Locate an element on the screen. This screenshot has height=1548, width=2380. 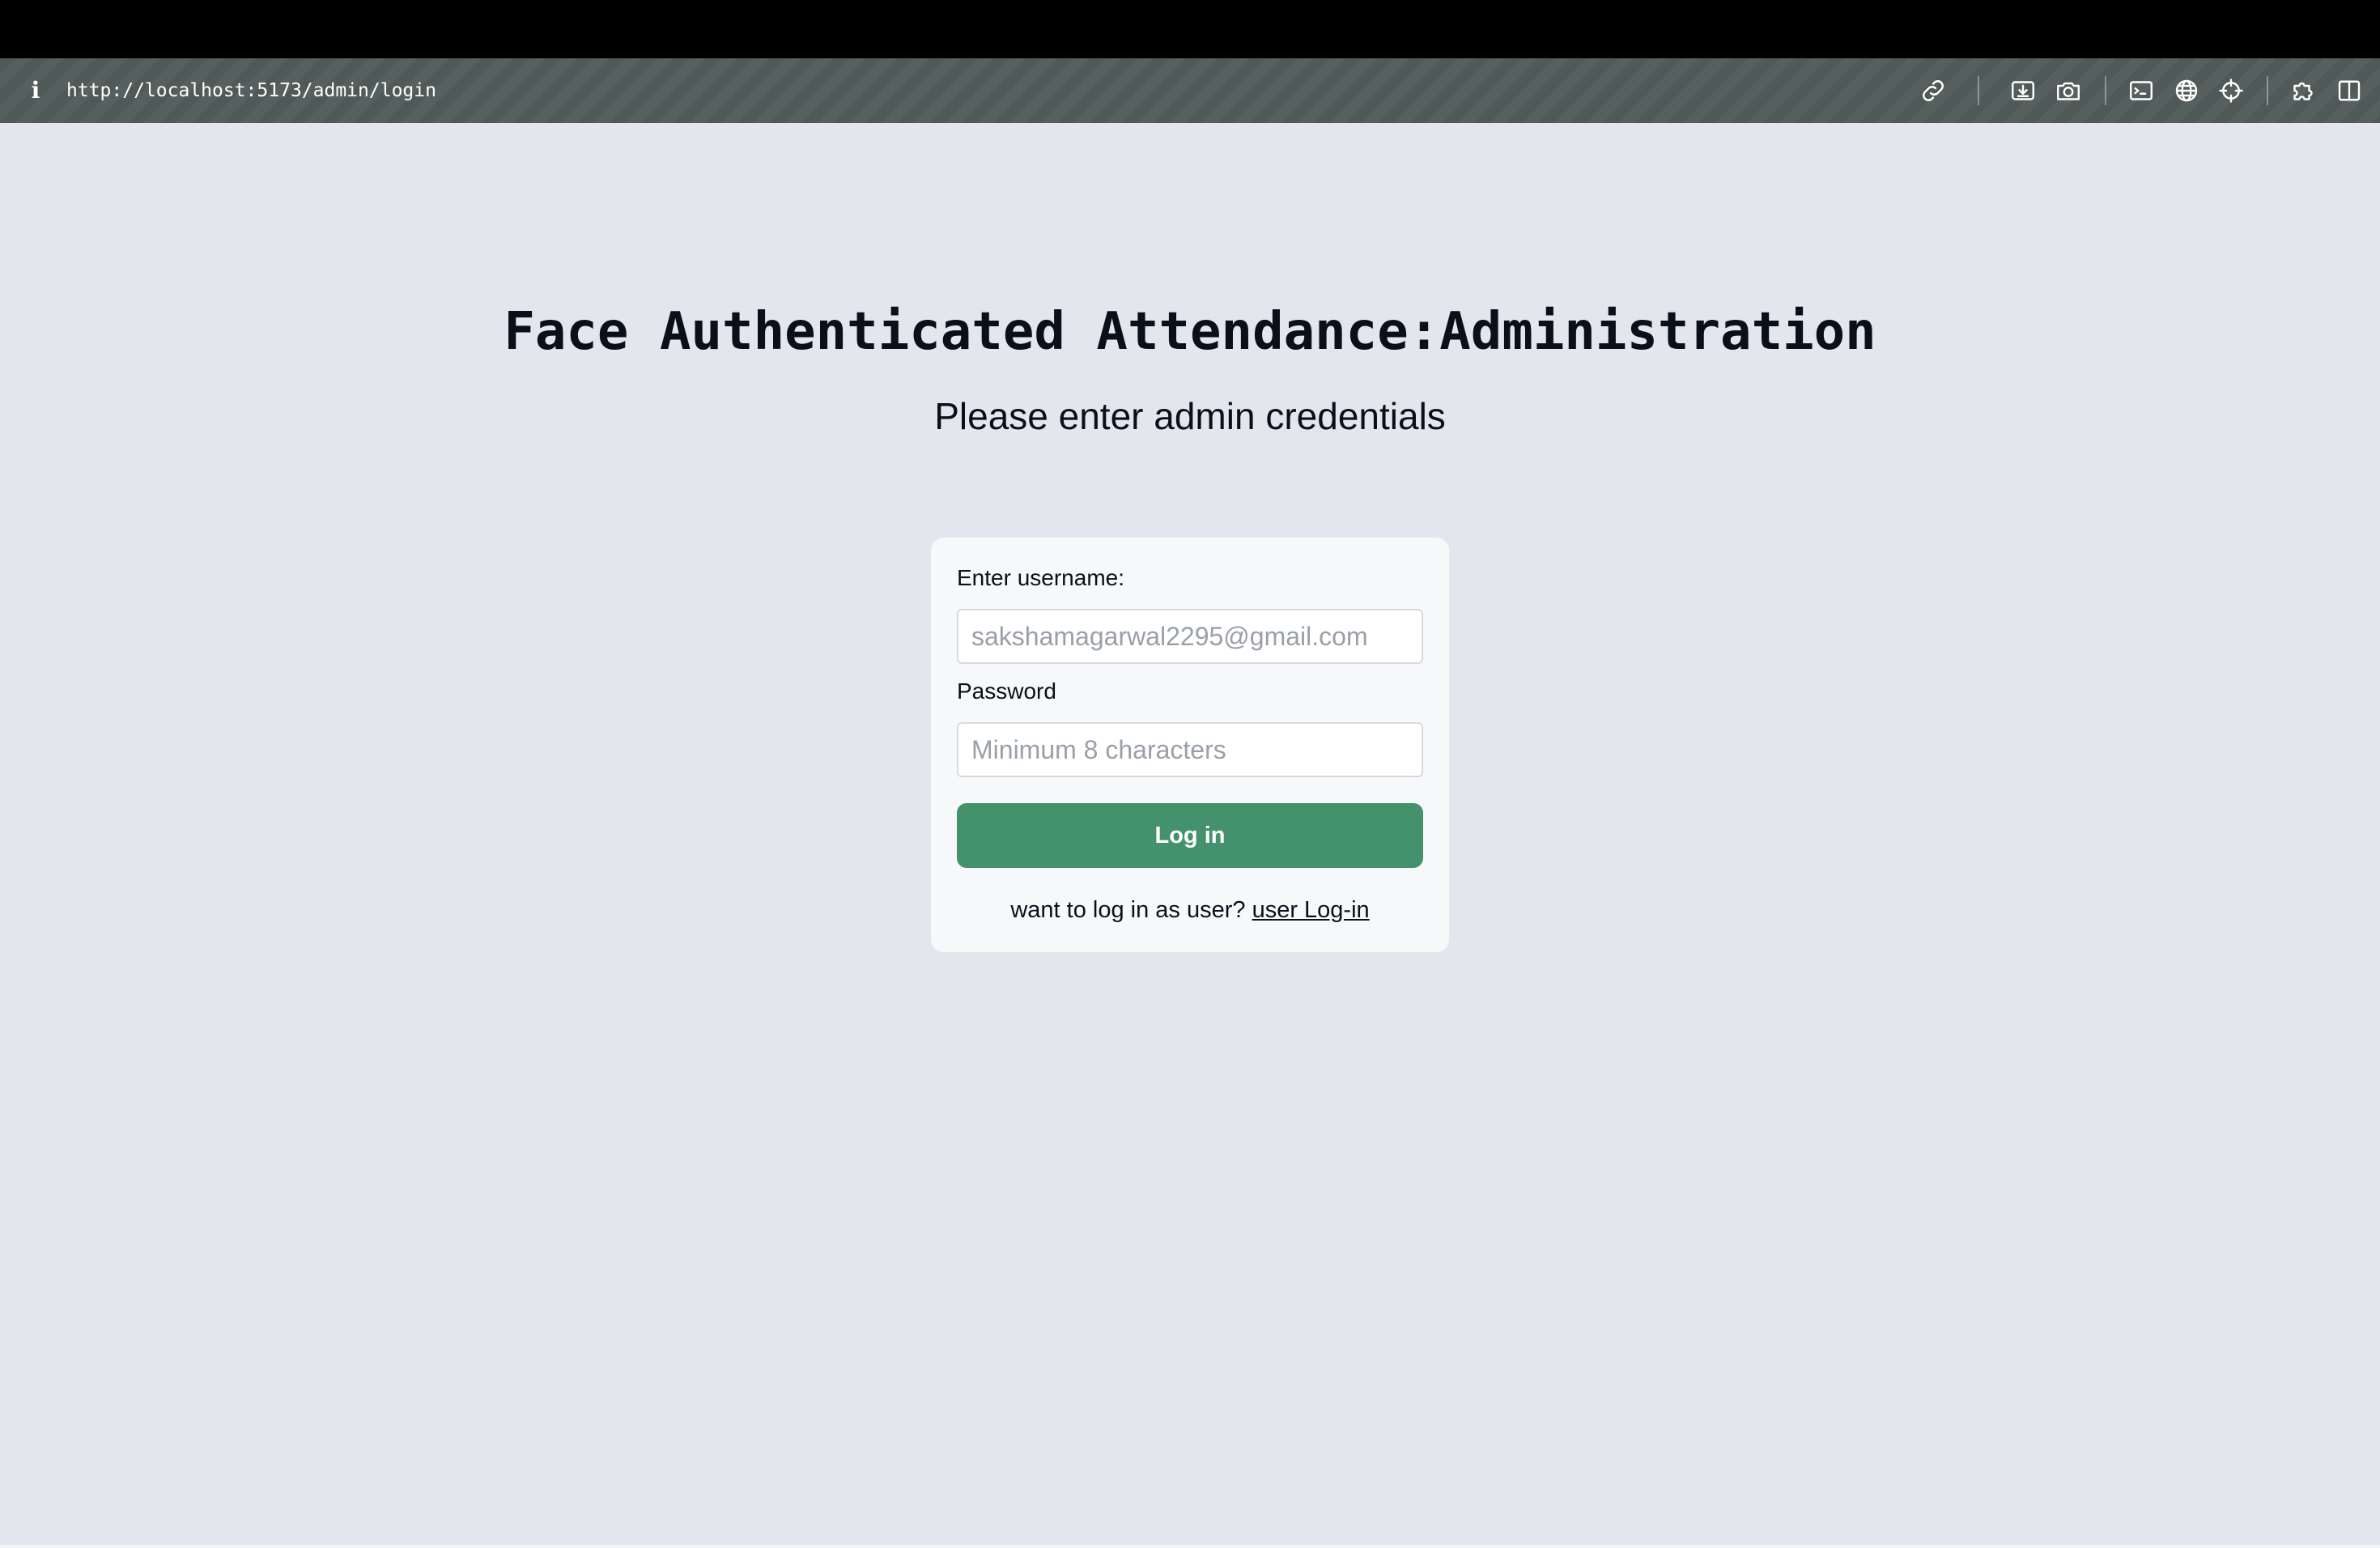
user-login-prompt: want to log in as user? user Log-in is located at coordinates (1190, 910).